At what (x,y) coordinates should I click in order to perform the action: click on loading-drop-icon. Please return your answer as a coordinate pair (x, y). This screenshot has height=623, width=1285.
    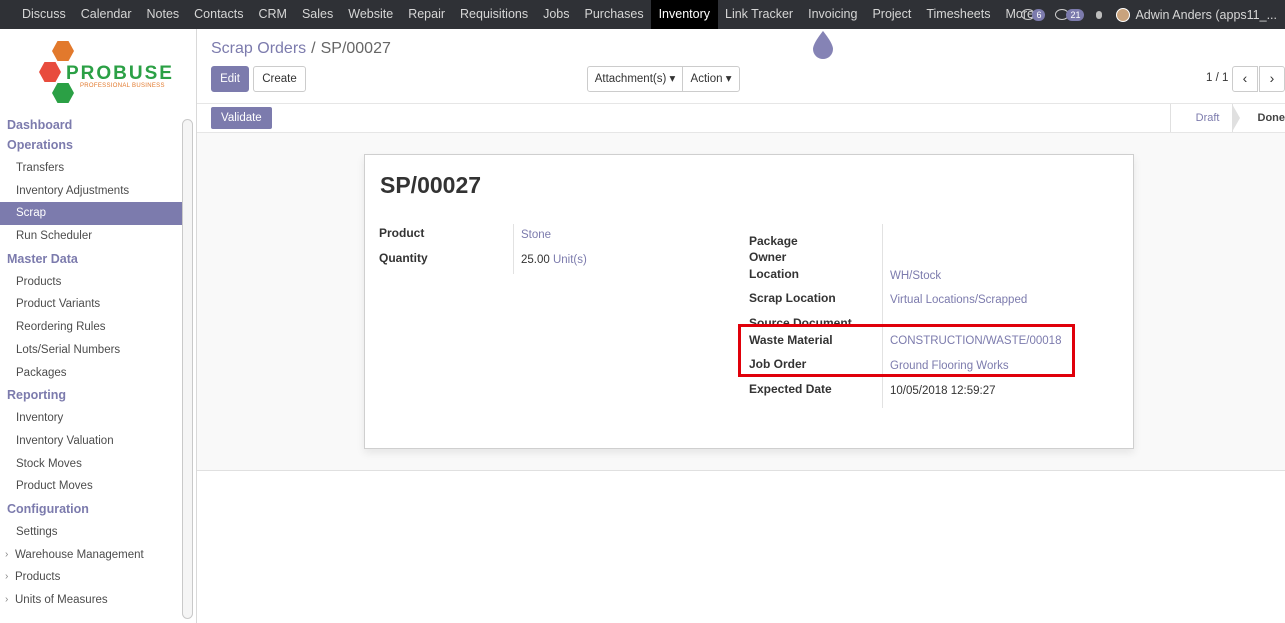
    Looking at the image, I should click on (823, 45).